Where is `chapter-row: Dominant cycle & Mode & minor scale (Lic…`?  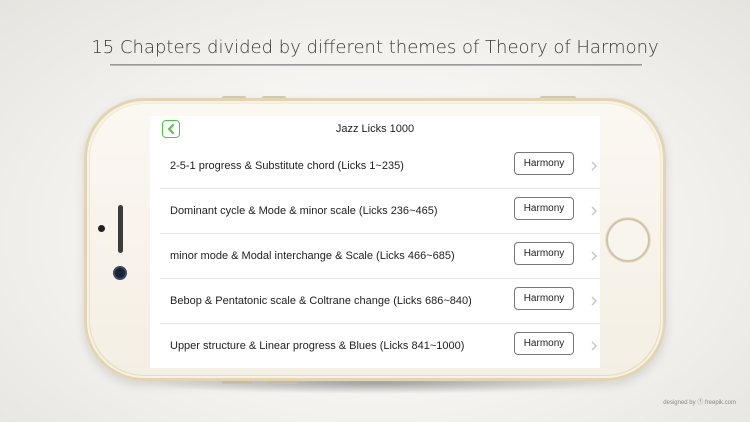 chapter-row: Dominant cycle & Mode & minor scale (Lic… is located at coordinates (380, 211).